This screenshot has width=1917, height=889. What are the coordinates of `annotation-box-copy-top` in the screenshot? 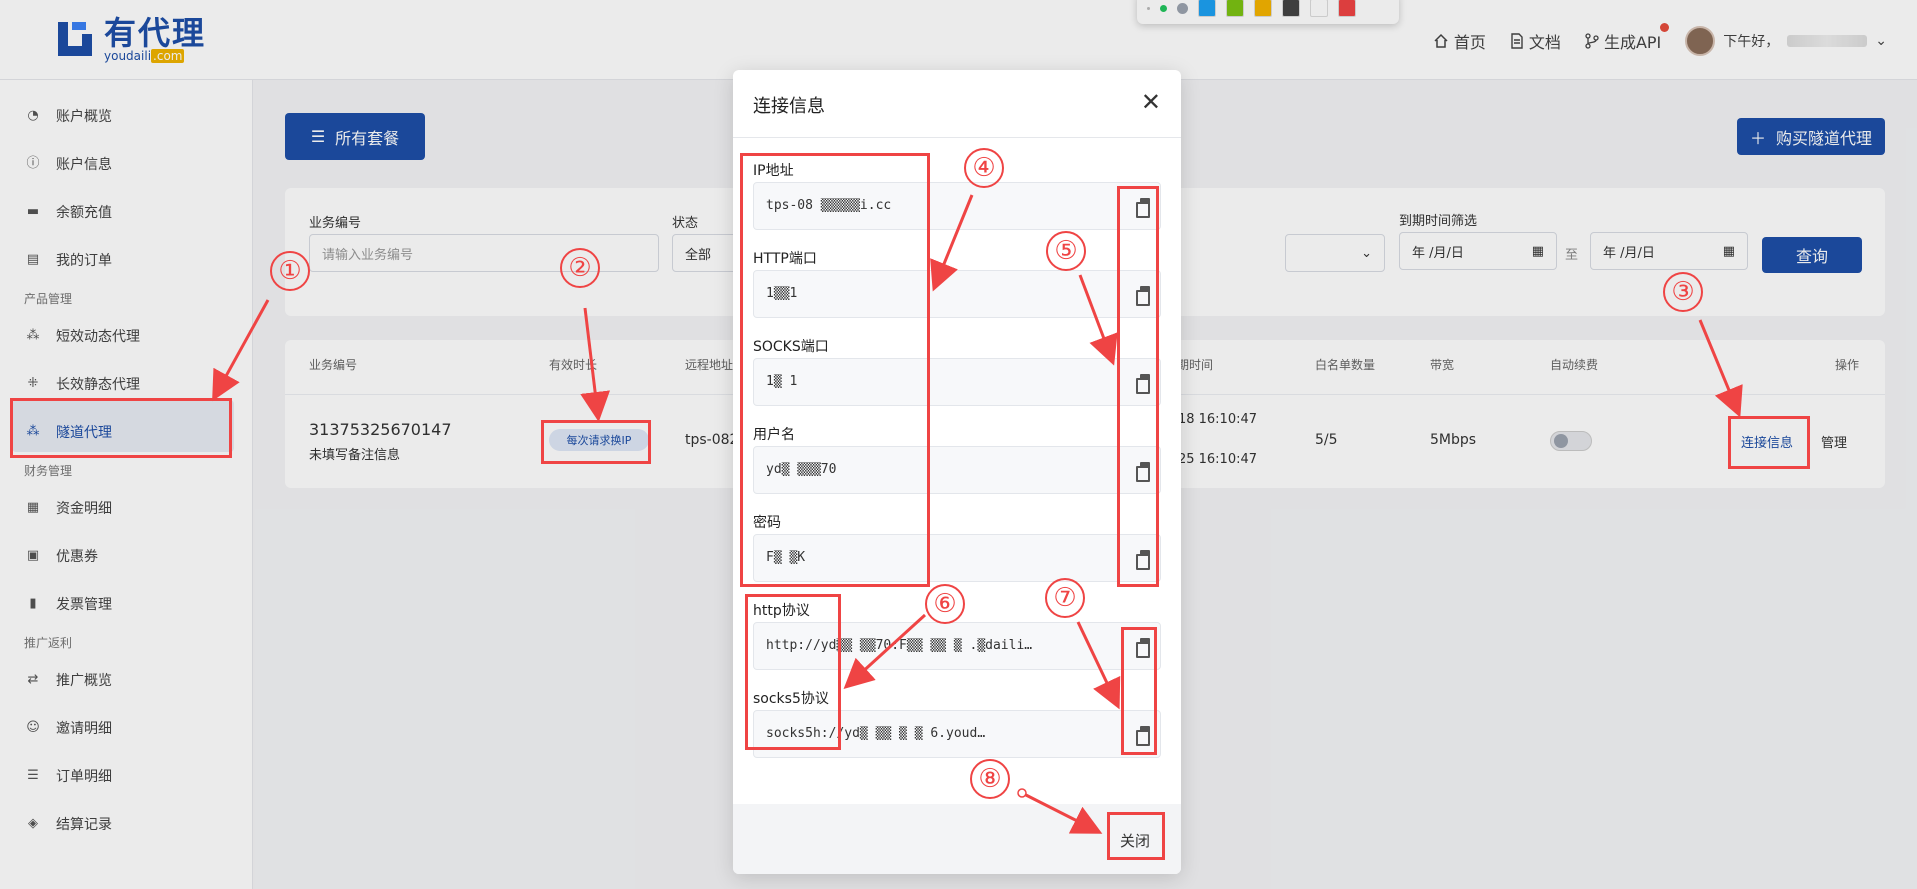 It's located at (1138, 386).